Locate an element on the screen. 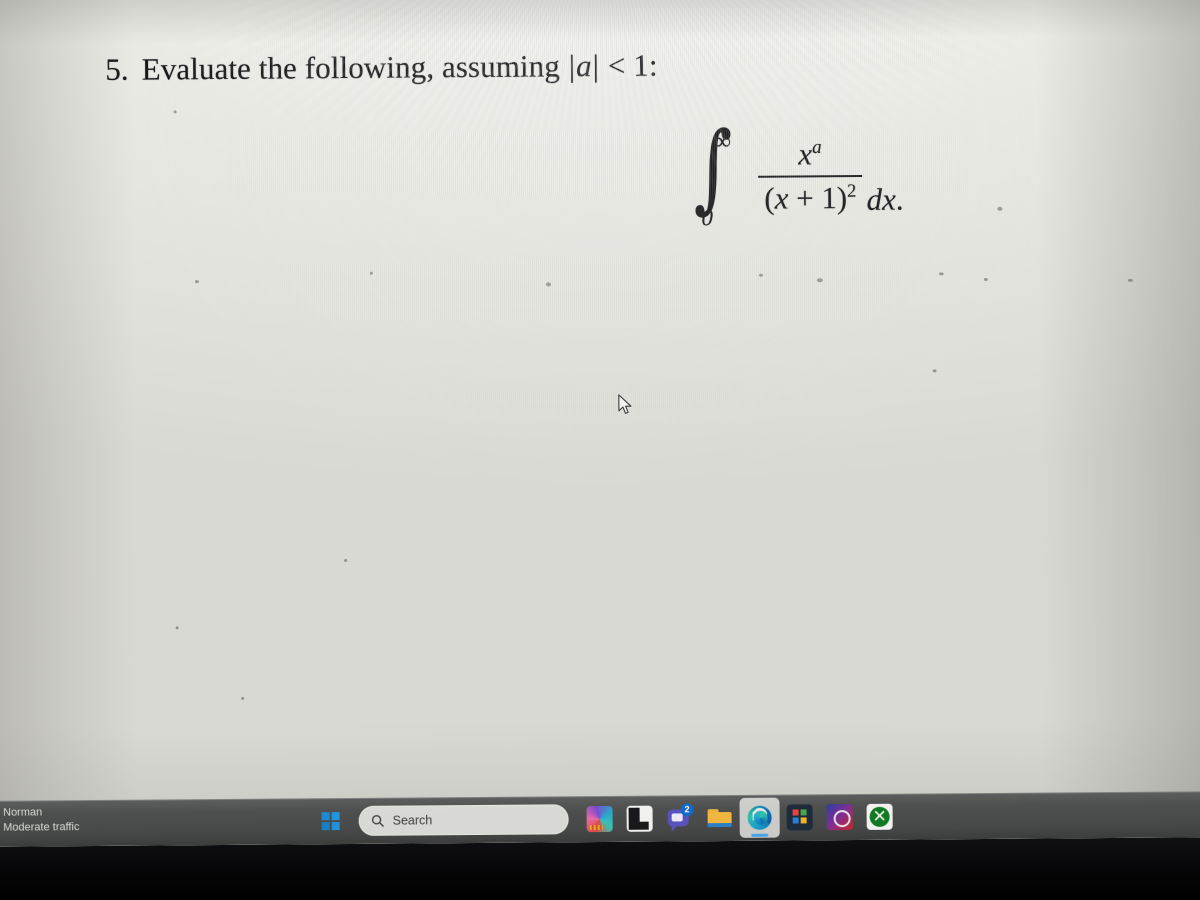 This screenshot has height=900, width=1200. numerator-base: x is located at coordinates (805, 154).